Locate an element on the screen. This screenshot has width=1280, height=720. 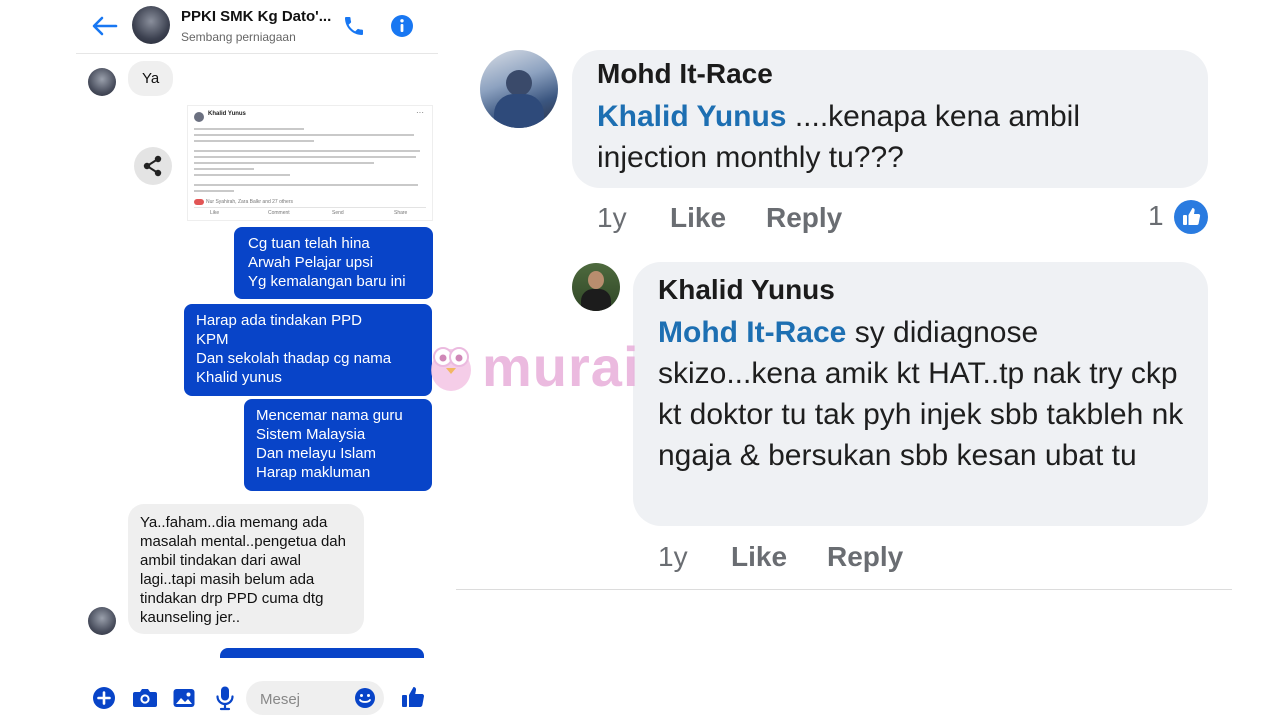
message-composer is located at coordinates (315, 698).